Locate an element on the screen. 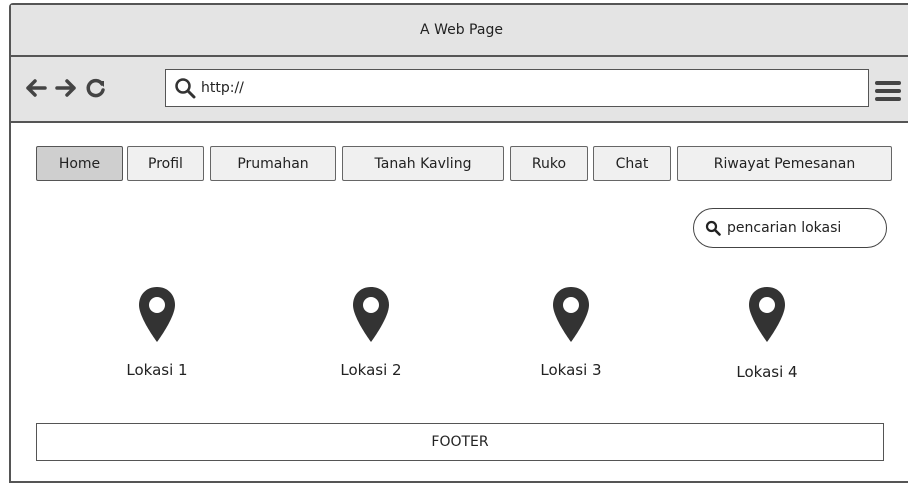  window-title: A Web Page is located at coordinates (461, 30).